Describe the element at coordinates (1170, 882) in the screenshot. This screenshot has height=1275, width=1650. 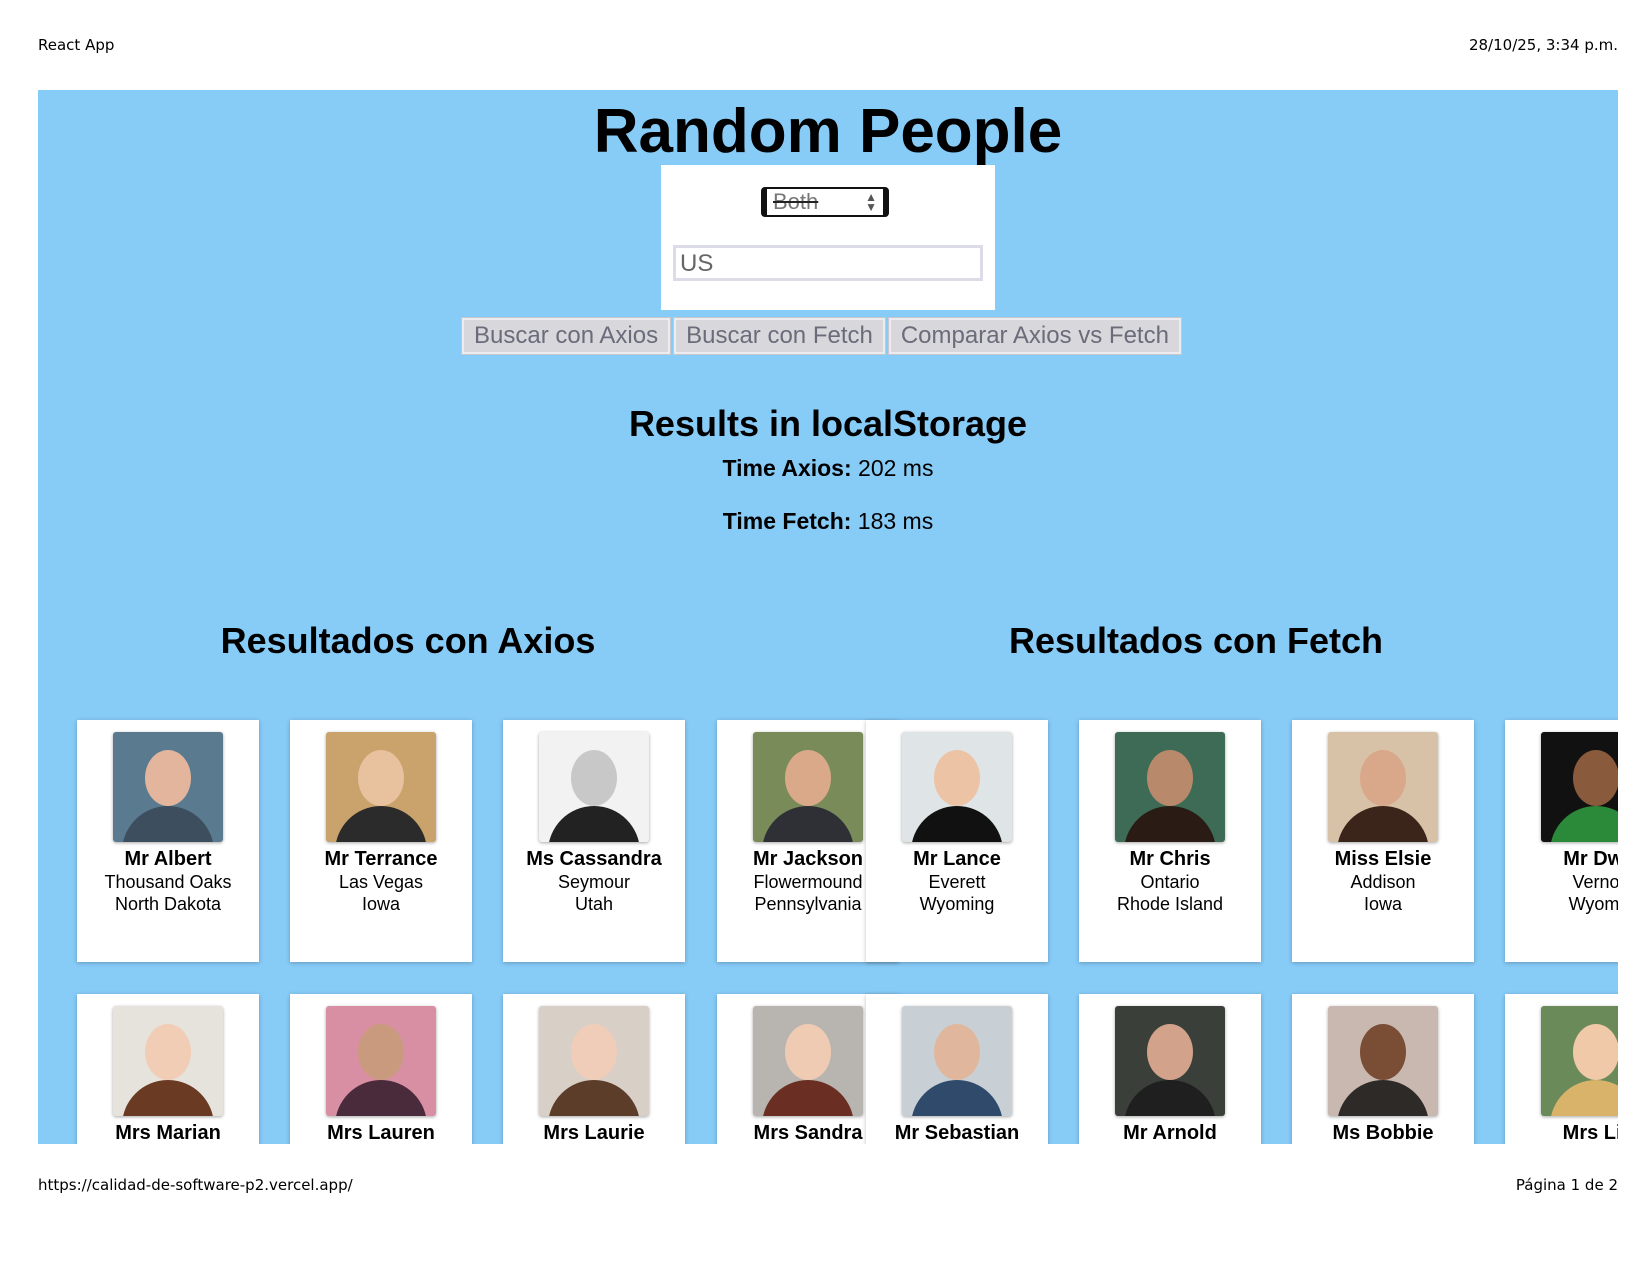
I see `person-city: Ontario` at that location.